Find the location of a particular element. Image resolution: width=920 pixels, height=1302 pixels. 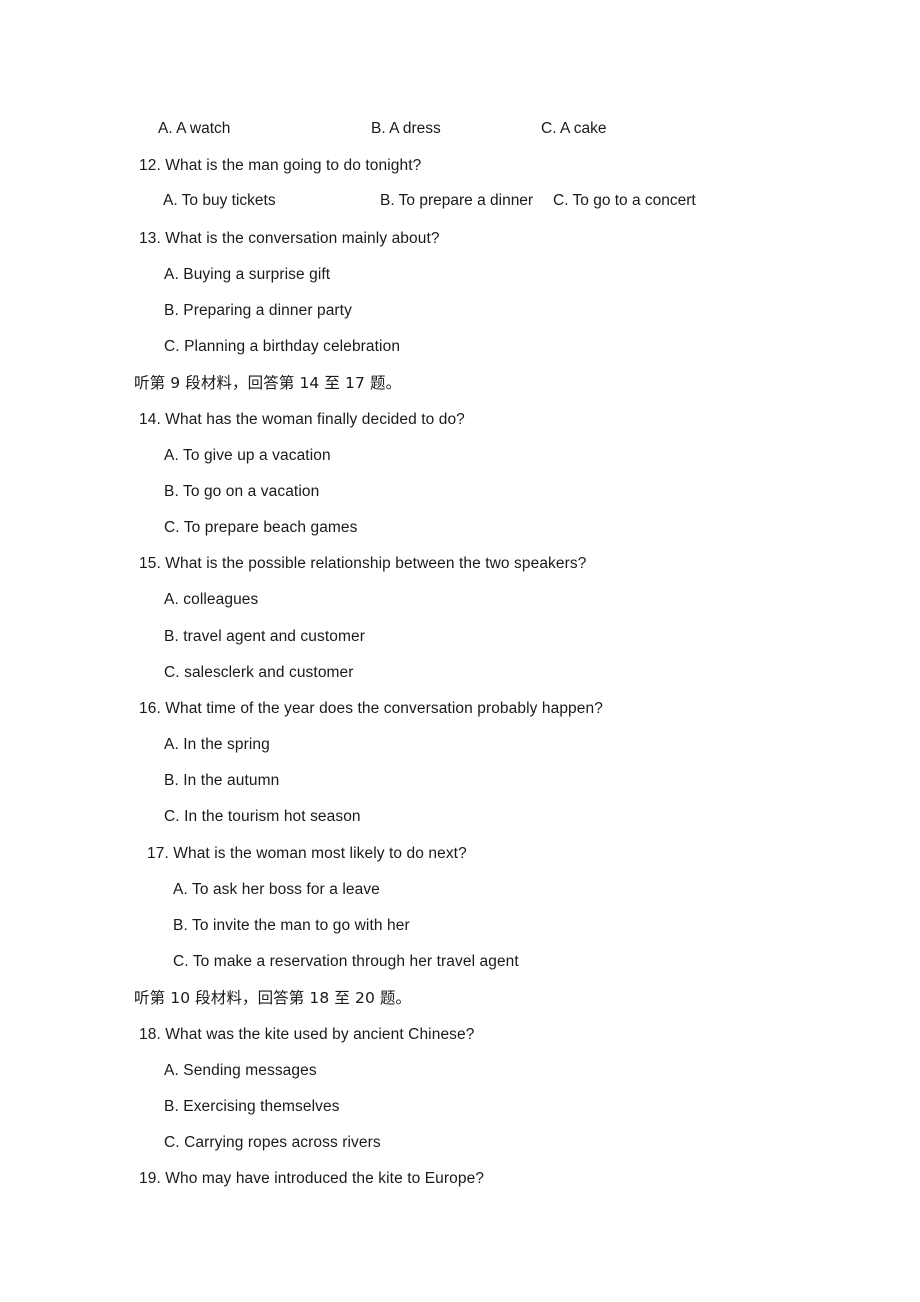

answer-option: A. In the spring is located at coordinates (217, 745).